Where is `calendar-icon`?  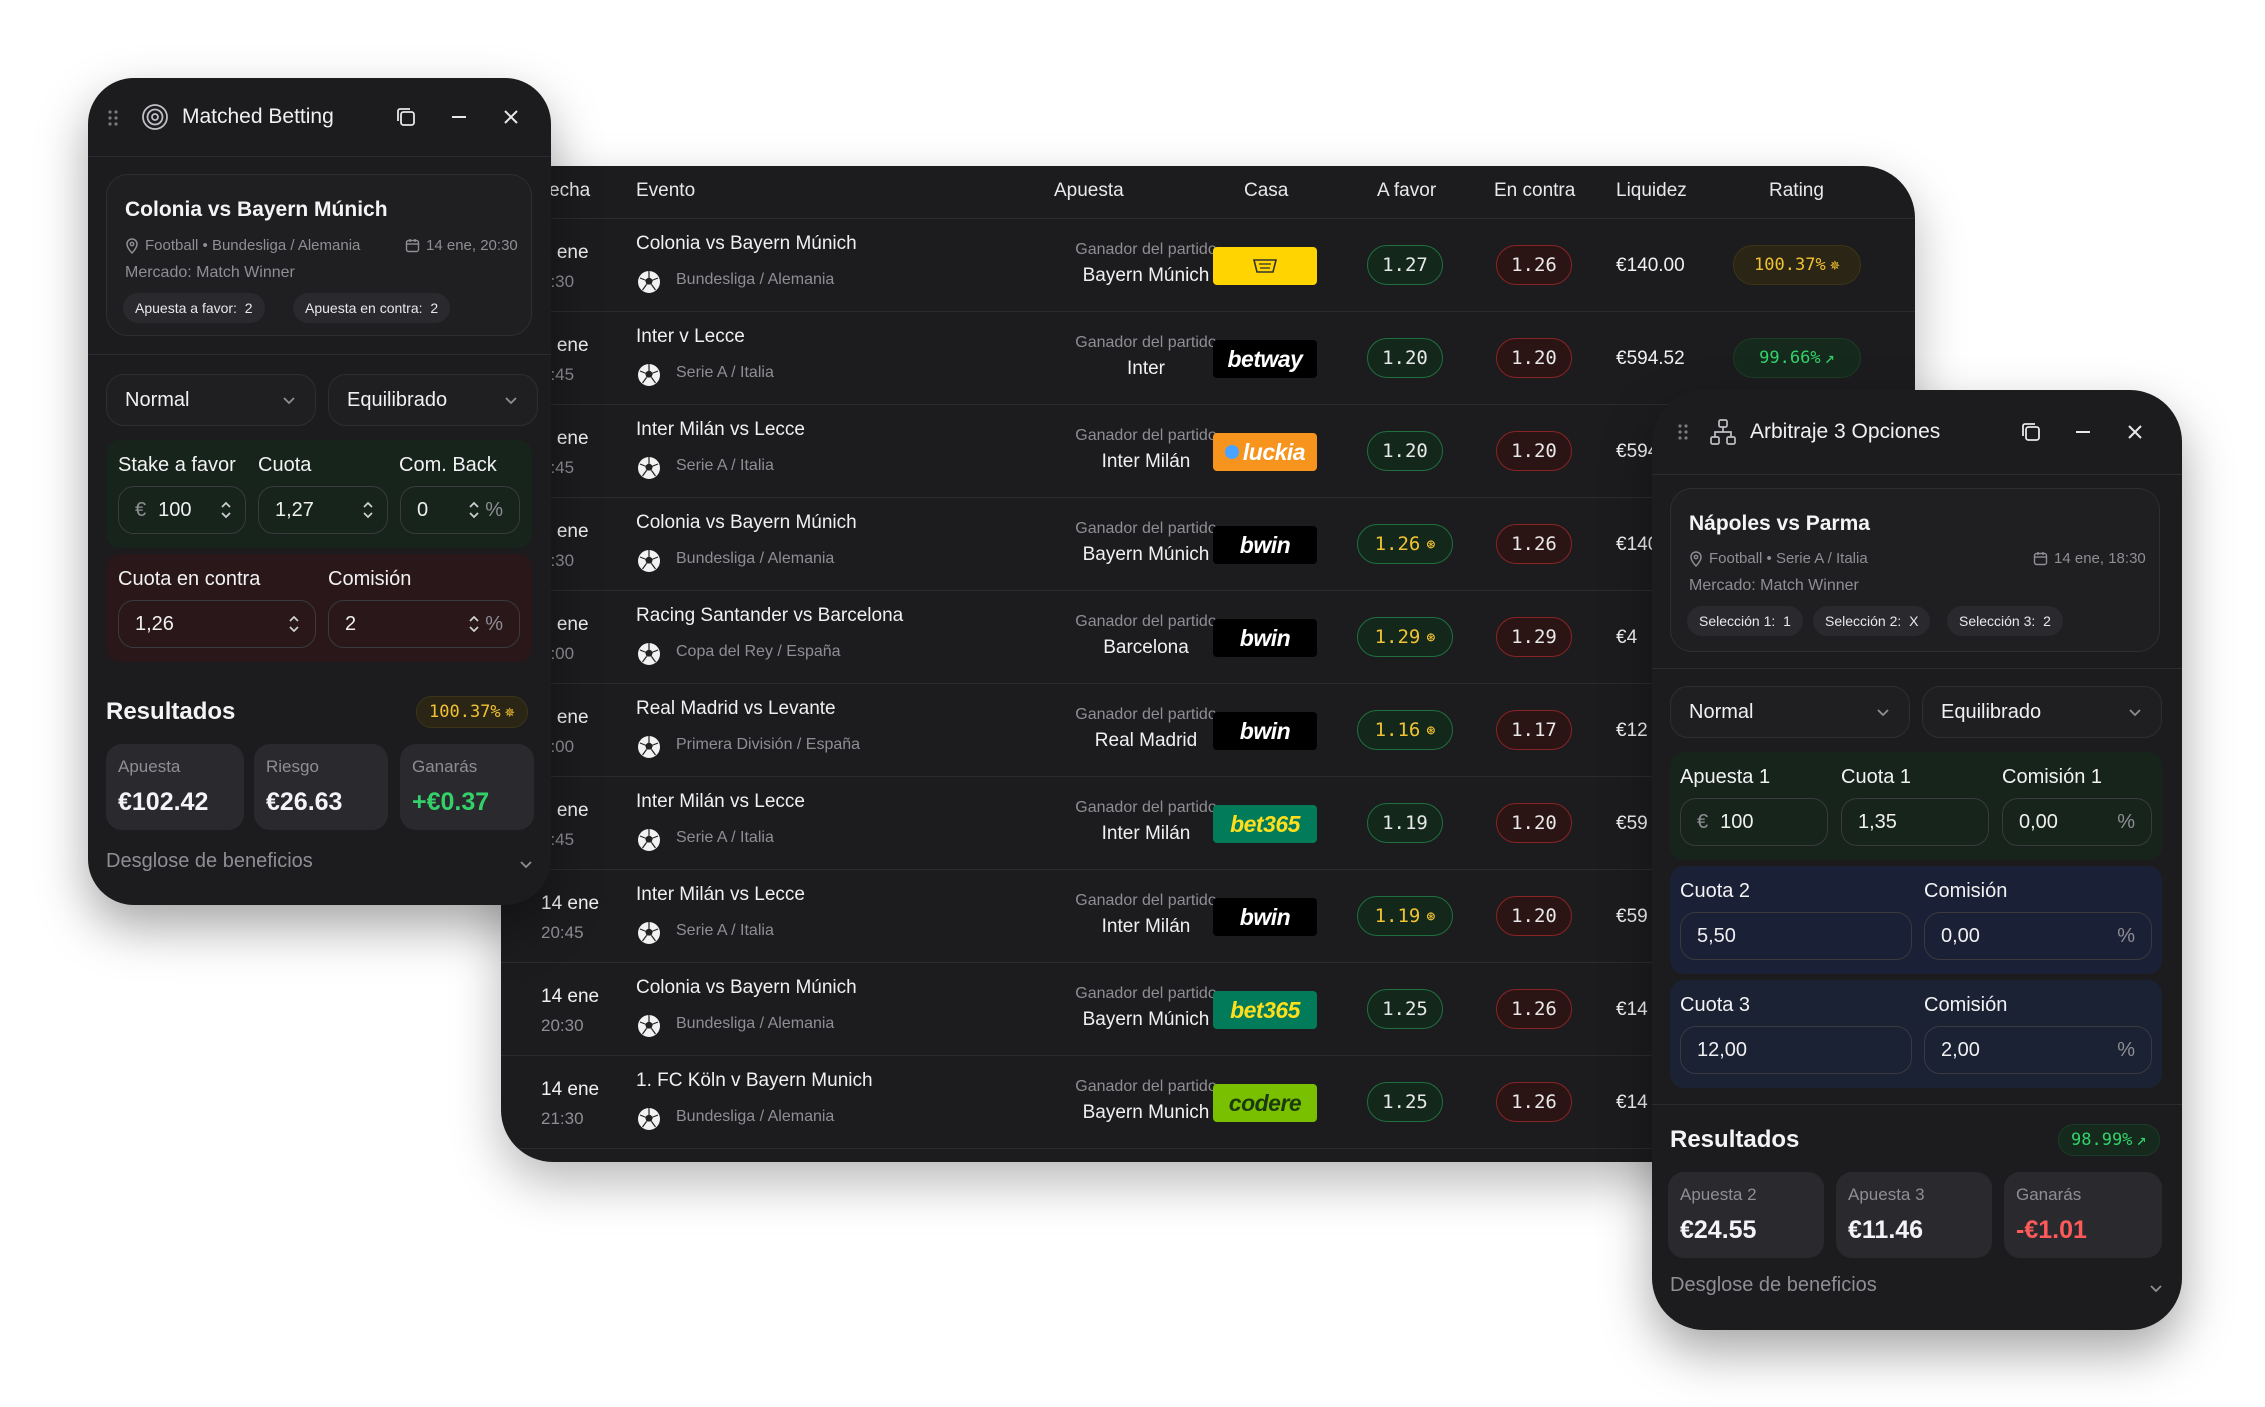
calendar-icon is located at coordinates (412, 246).